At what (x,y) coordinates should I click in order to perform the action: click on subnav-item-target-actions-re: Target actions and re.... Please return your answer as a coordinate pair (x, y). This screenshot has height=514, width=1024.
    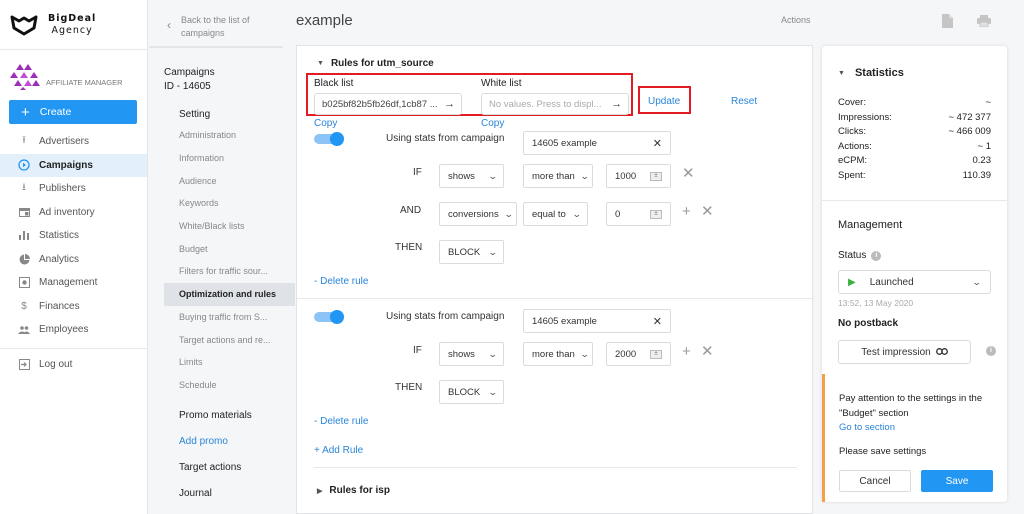
    Looking at the image, I should click on (222, 339).